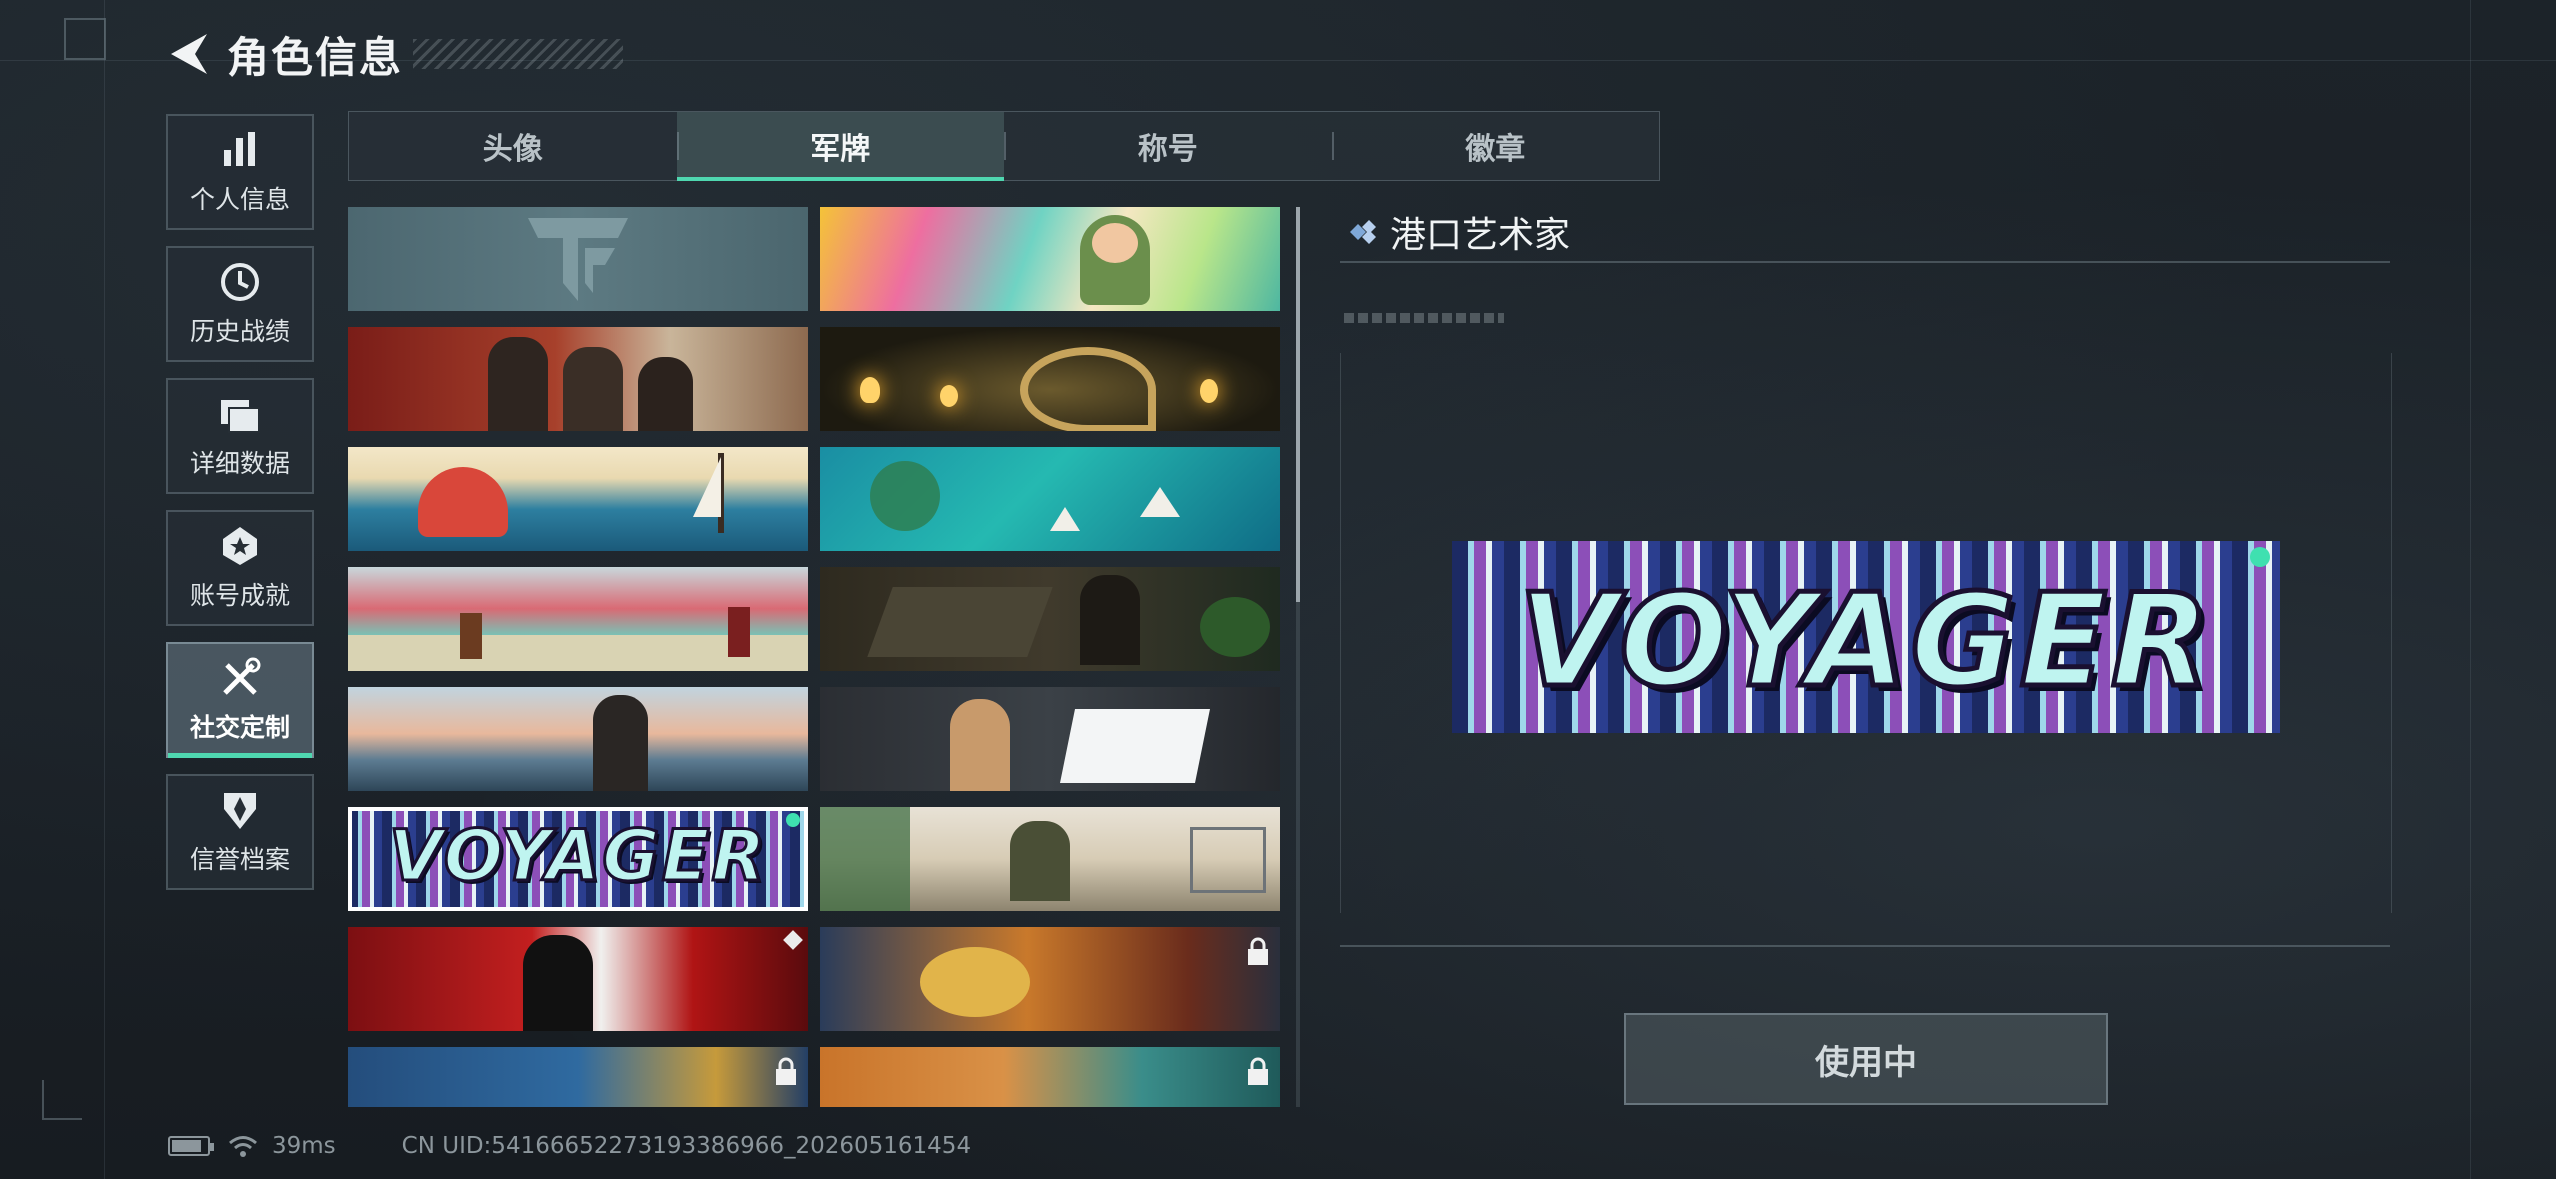  What do you see at coordinates (2470, 589) in the screenshot?
I see `grid-line-right` at bounding box center [2470, 589].